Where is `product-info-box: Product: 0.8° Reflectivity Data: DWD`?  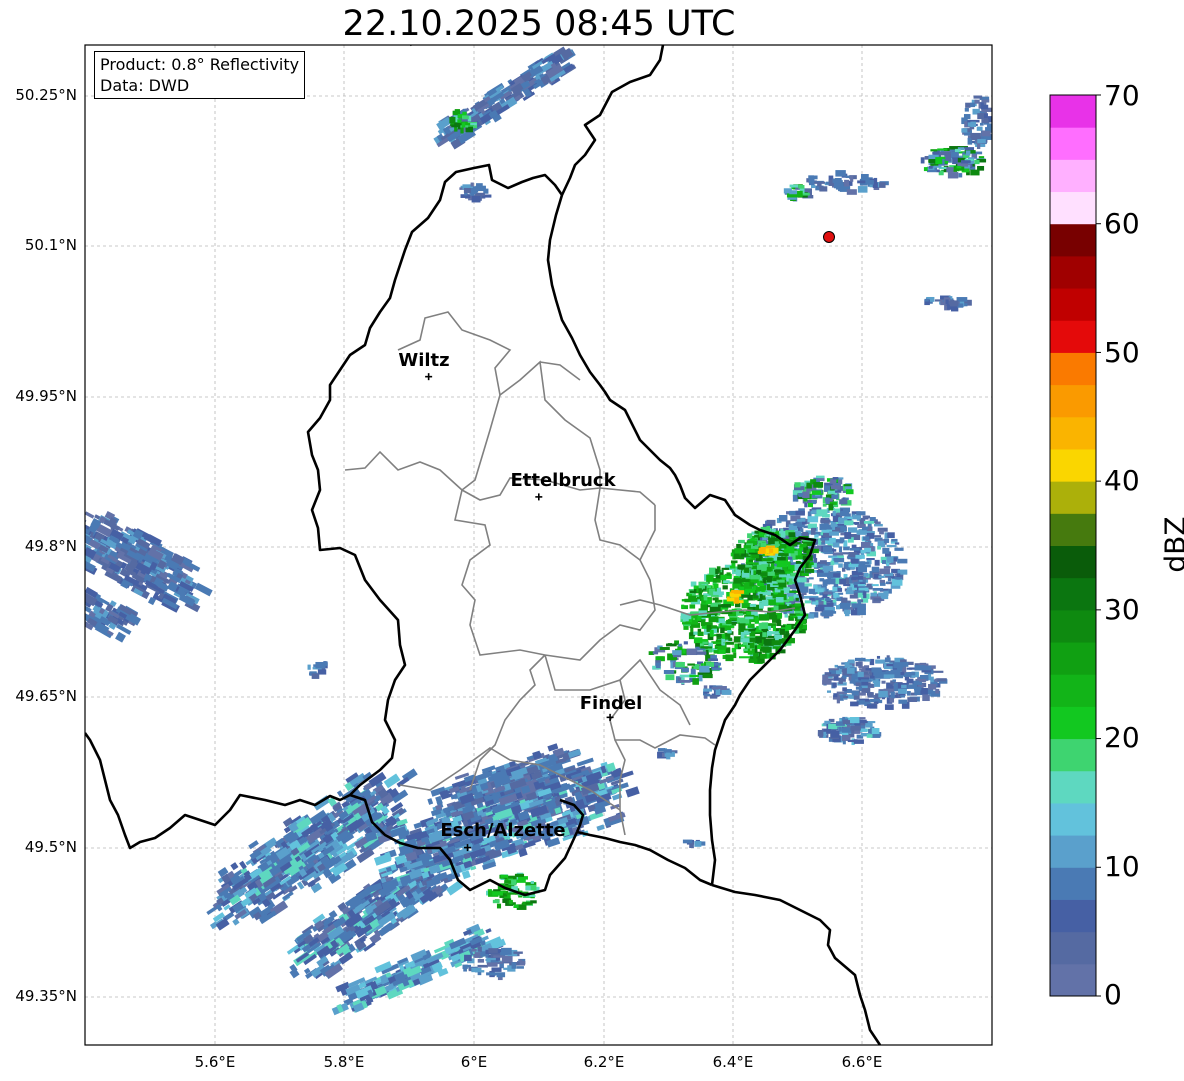 product-info-box: Product: 0.8° Reflectivity Data: DWD is located at coordinates (200, 75).